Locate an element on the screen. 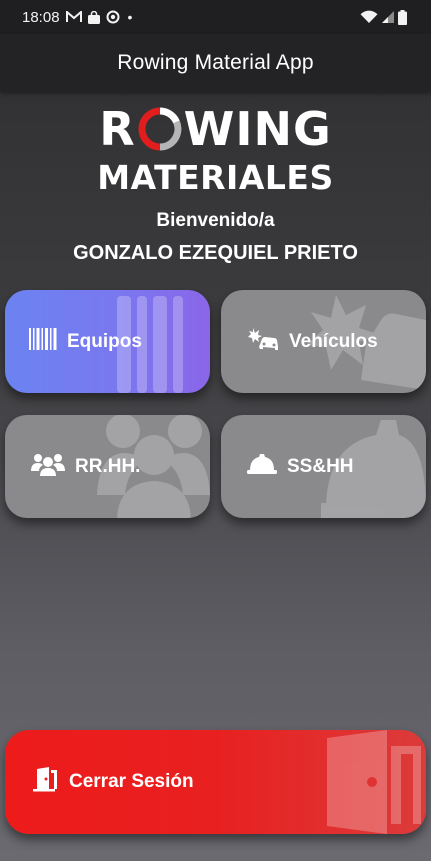  vehiculos-label: Vehículos is located at coordinates (333, 341).